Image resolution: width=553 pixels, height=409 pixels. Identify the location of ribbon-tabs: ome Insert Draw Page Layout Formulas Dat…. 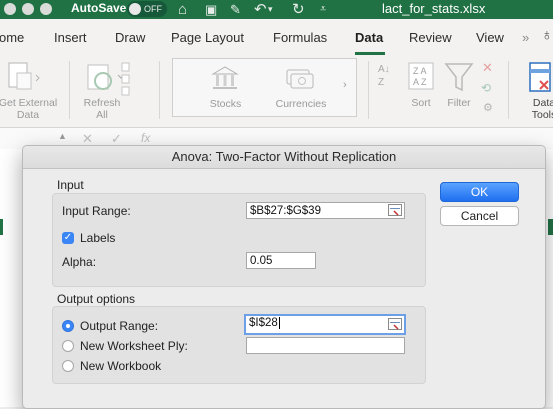
(276, 37).